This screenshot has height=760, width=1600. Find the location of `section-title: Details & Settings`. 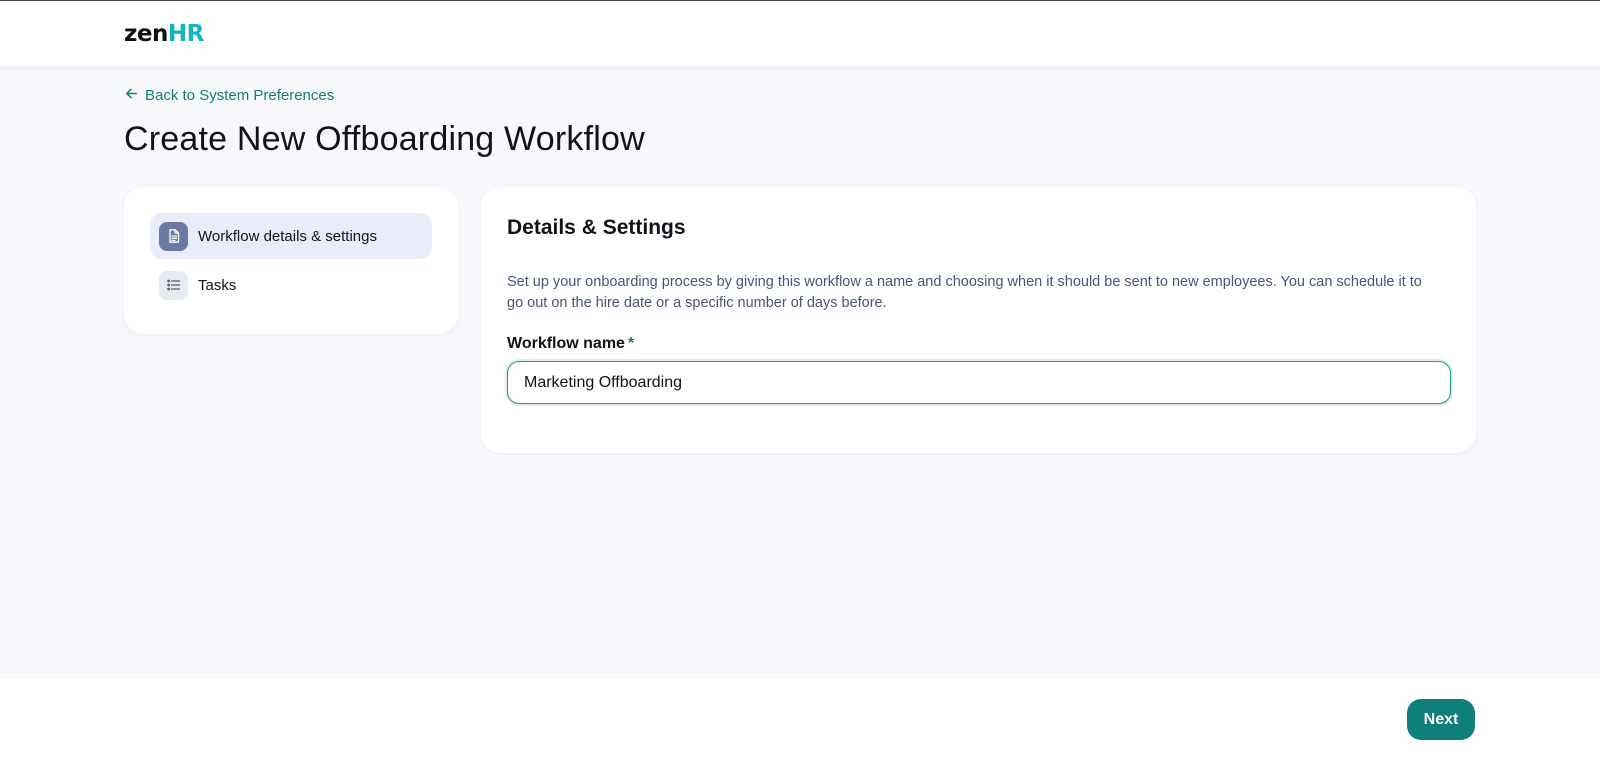

section-title: Details & Settings is located at coordinates (596, 227).